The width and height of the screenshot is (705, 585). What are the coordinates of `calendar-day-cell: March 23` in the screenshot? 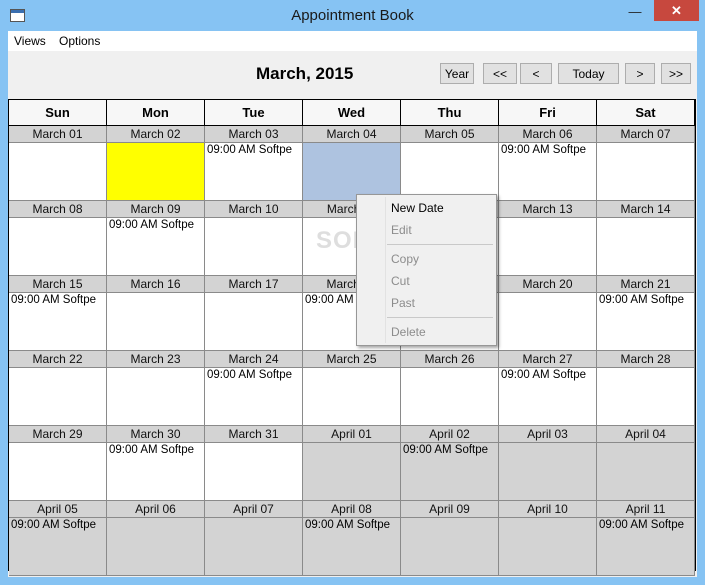 It's located at (156, 388).